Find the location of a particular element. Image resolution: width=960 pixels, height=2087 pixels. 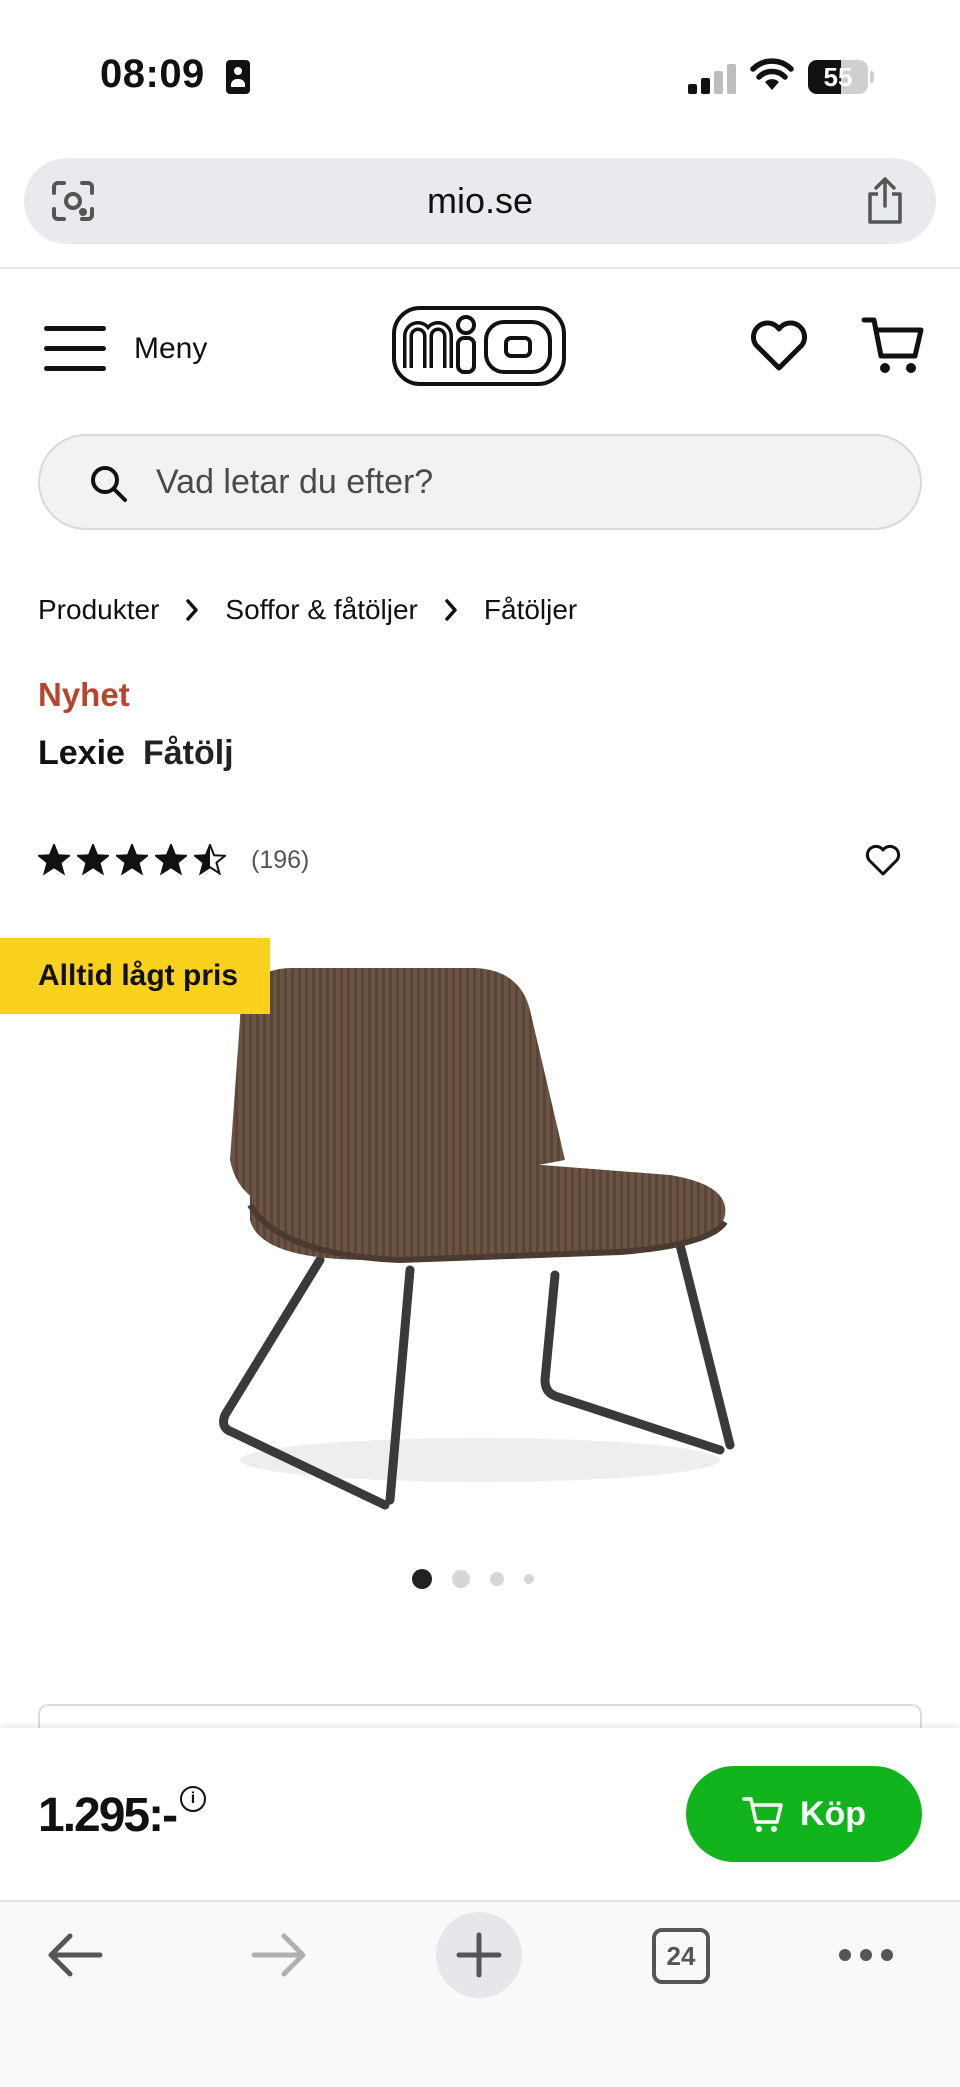

menu-label: Meny is located at coordinates (171, 348).